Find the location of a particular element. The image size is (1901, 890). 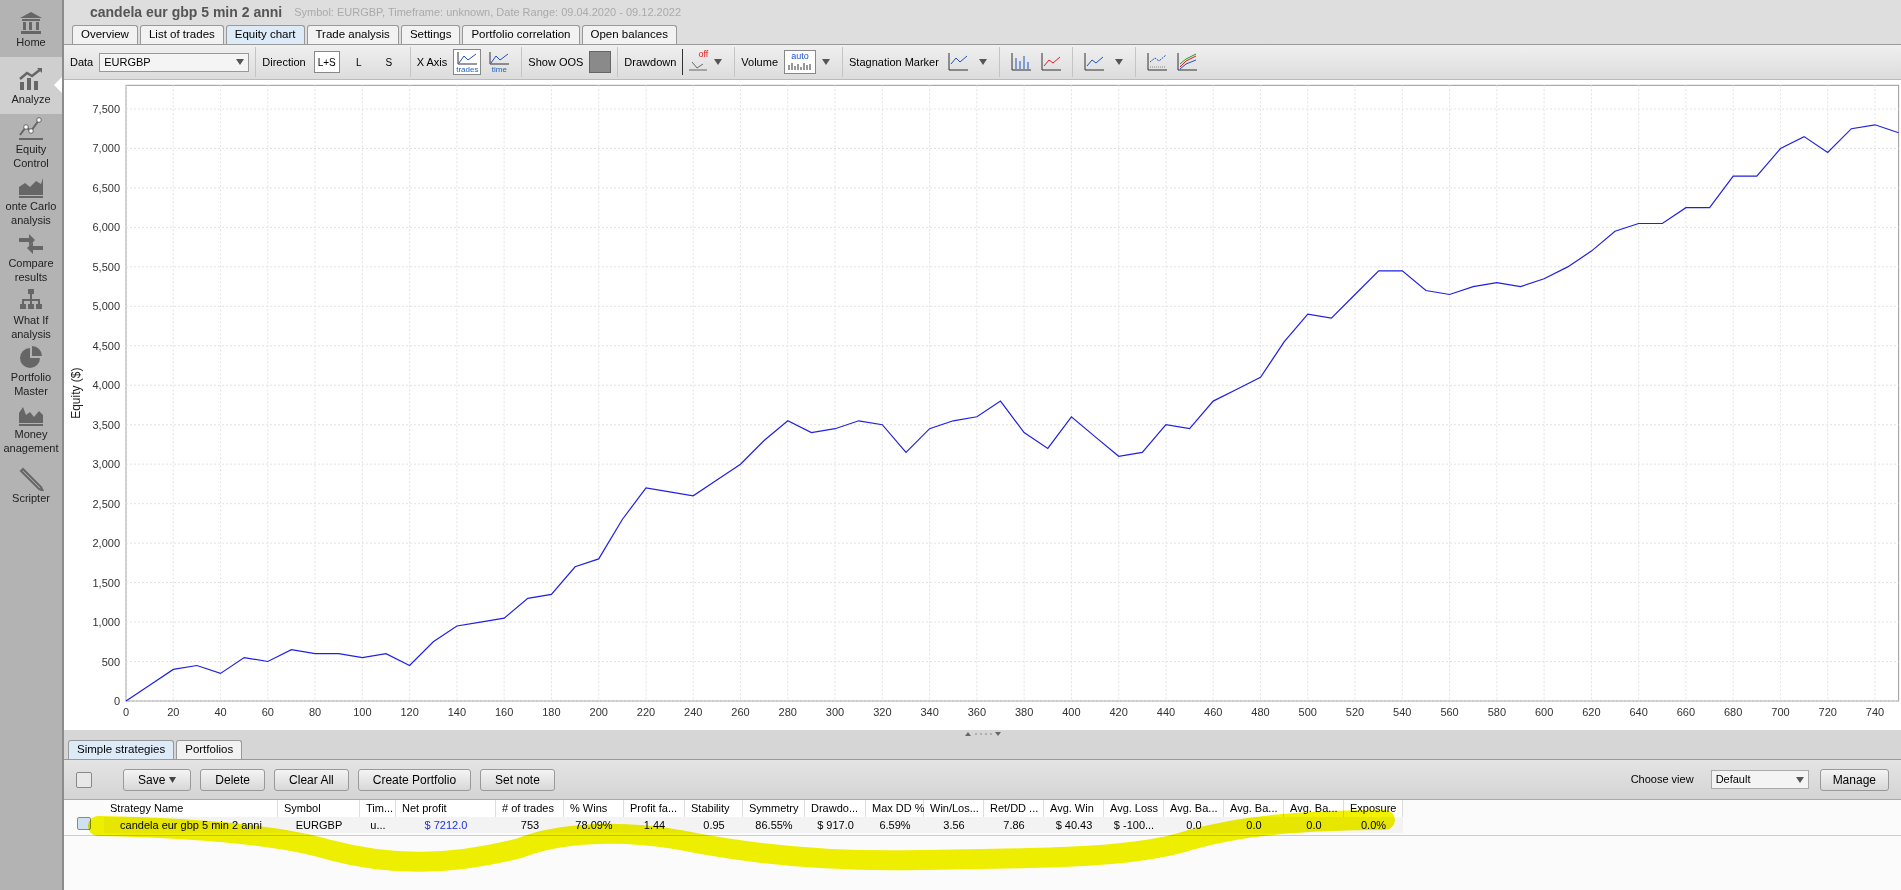

tab: Equity chart is located at coordinates (265, 34).